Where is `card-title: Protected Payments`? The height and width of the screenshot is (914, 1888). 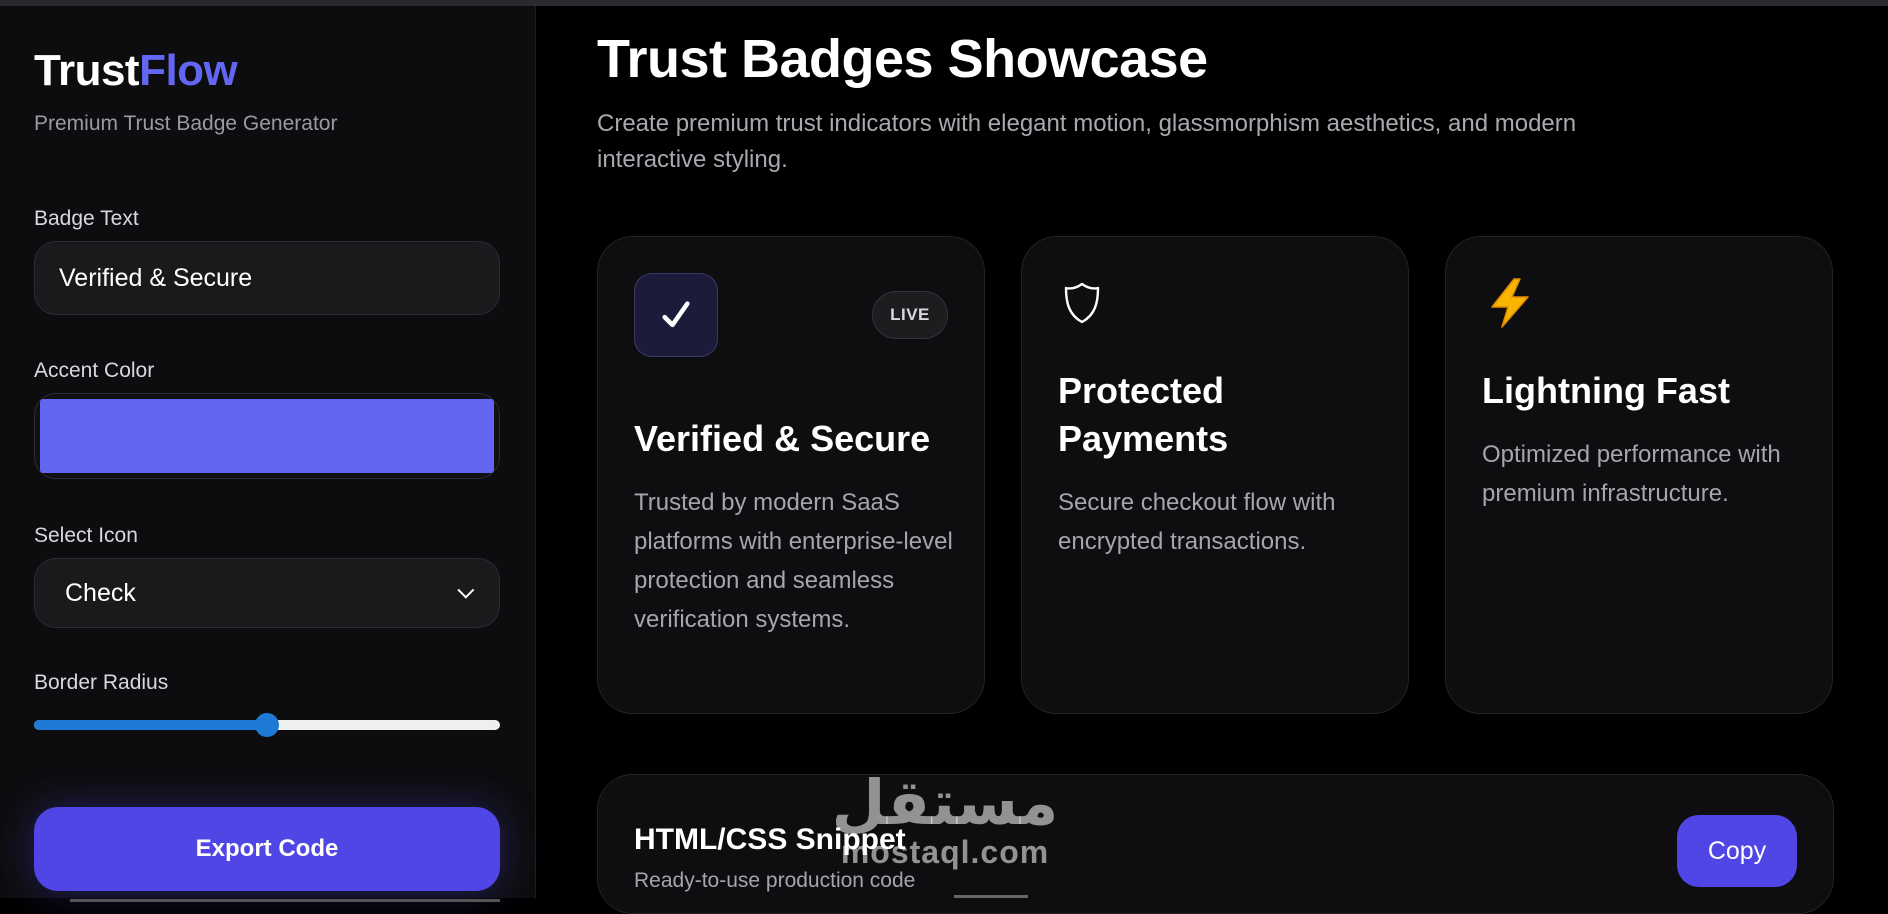 card-title: Protected Payments is located at coordinates (1143, 414).